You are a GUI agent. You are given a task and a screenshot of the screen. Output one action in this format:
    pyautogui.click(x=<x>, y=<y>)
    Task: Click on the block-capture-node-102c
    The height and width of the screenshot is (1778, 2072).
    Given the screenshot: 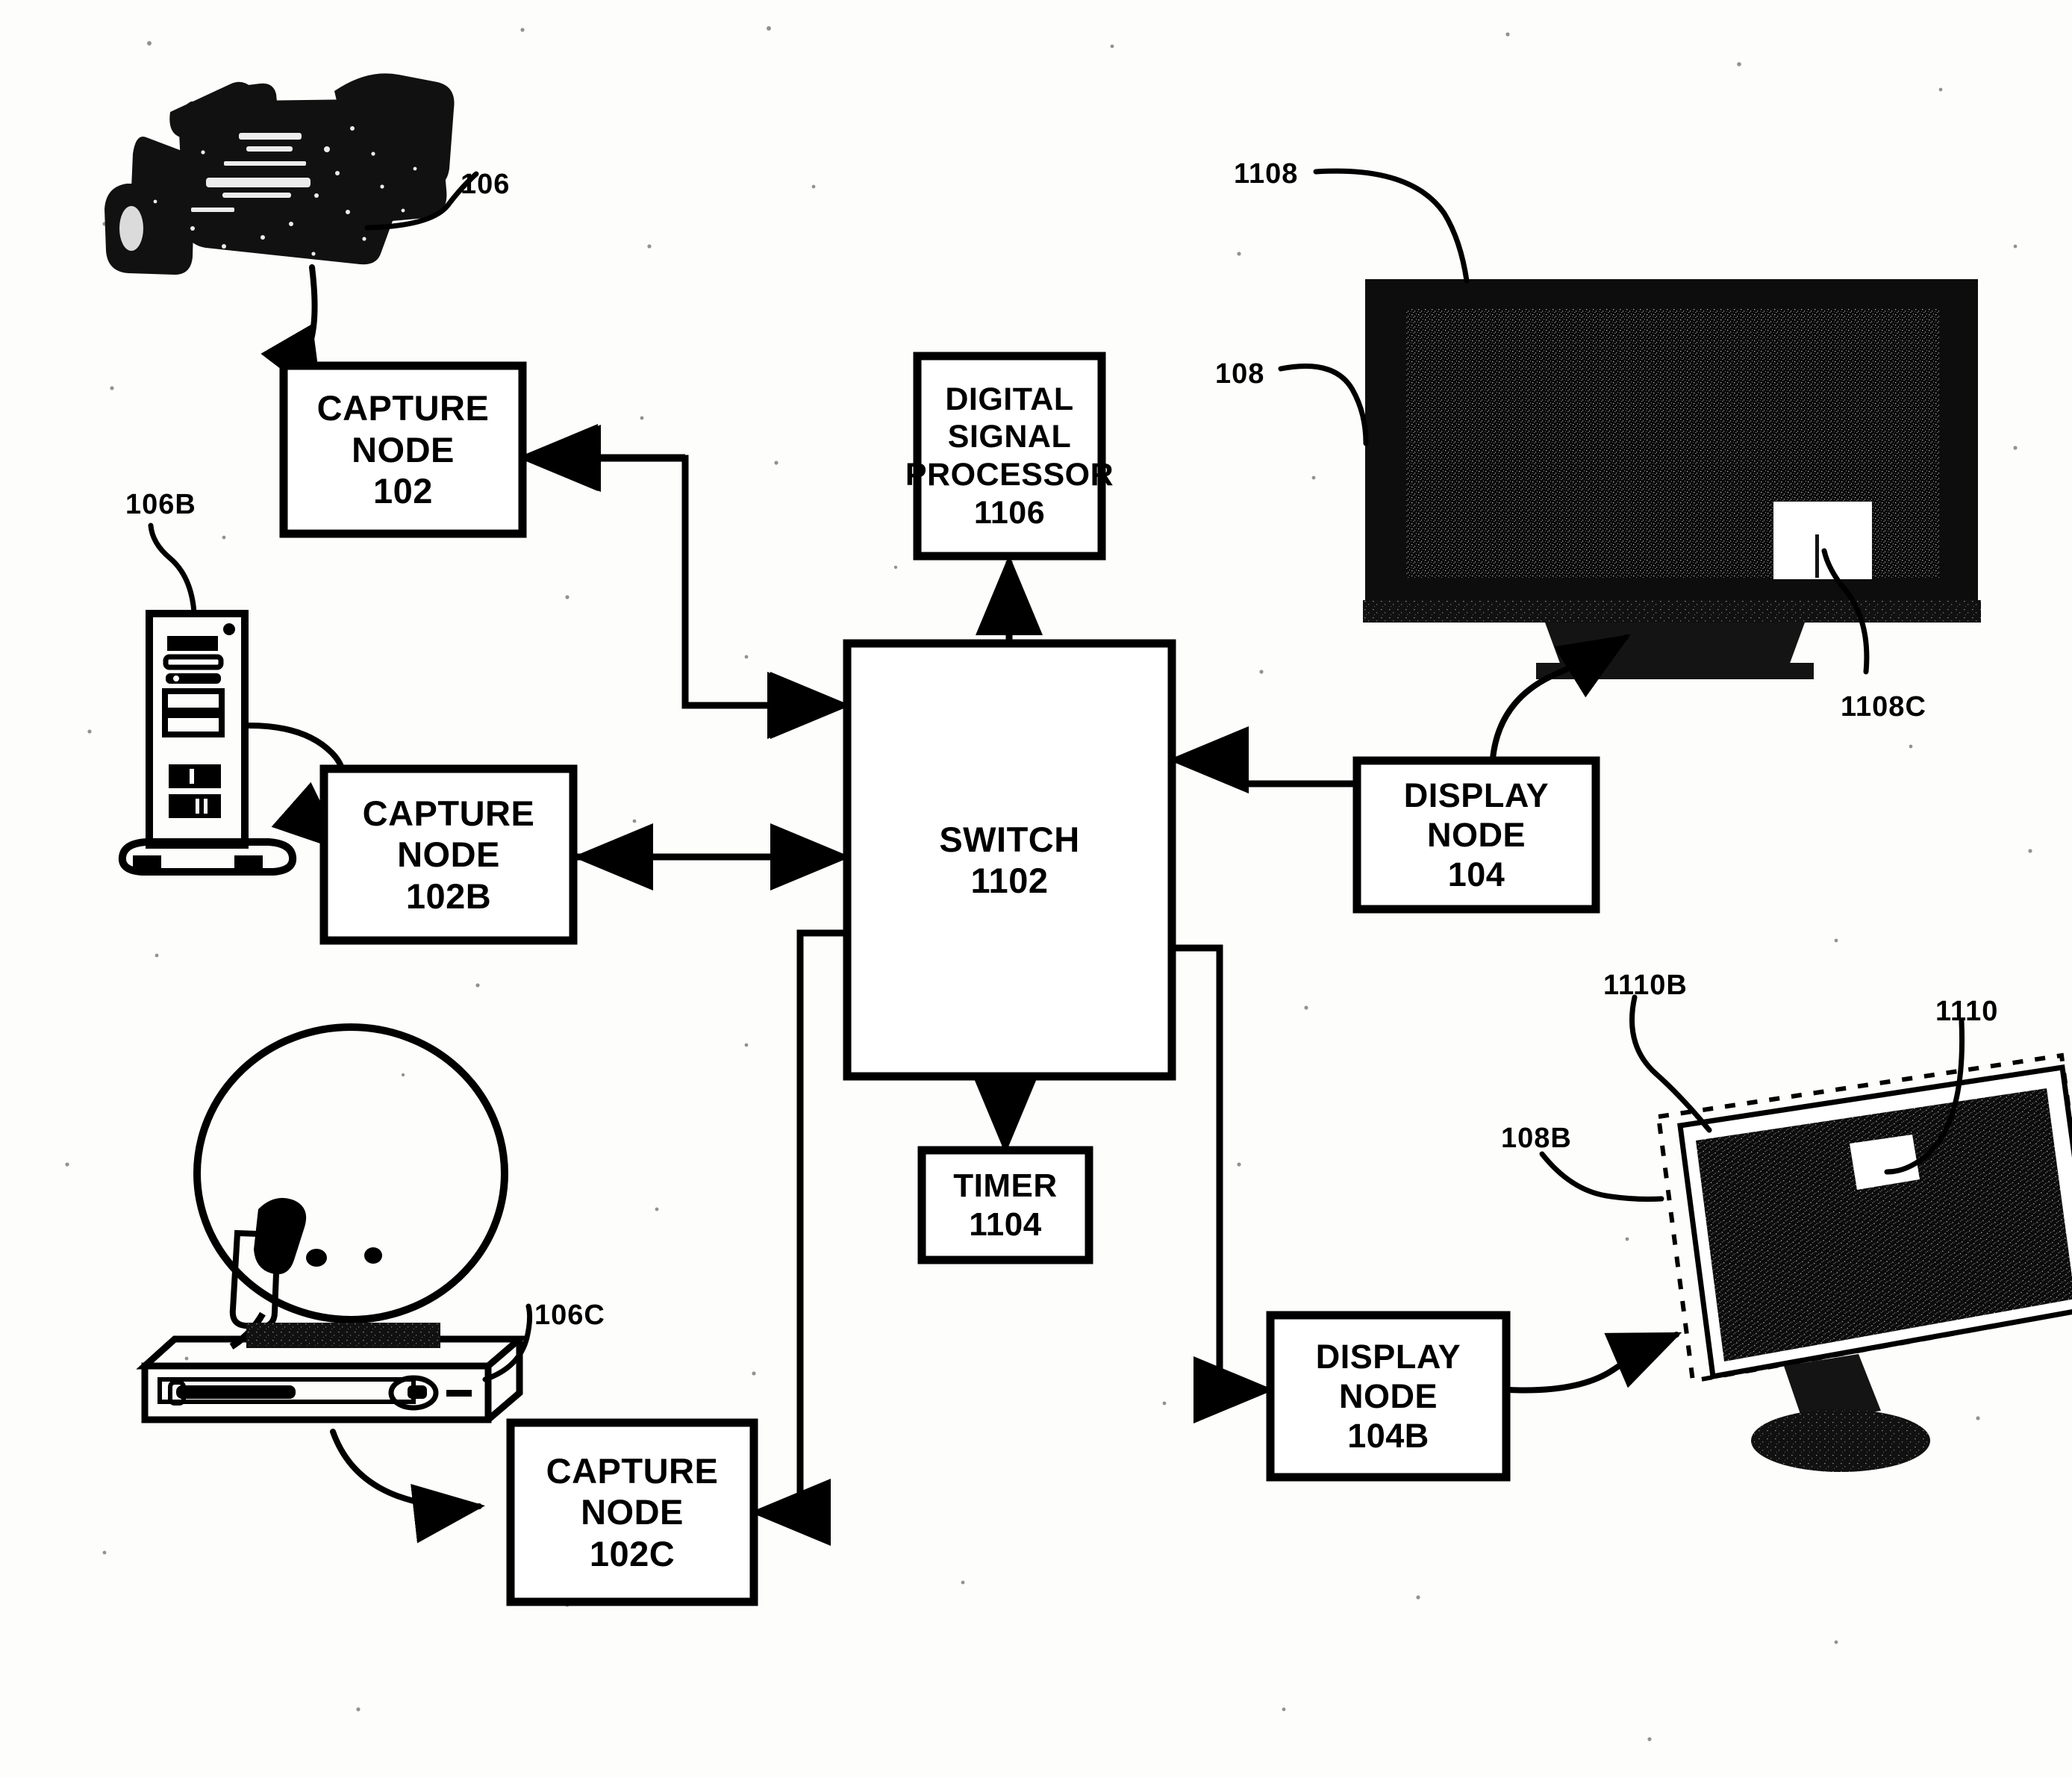 What is the action you would take?
    pyautogui.click(x=632, y=1512)
    